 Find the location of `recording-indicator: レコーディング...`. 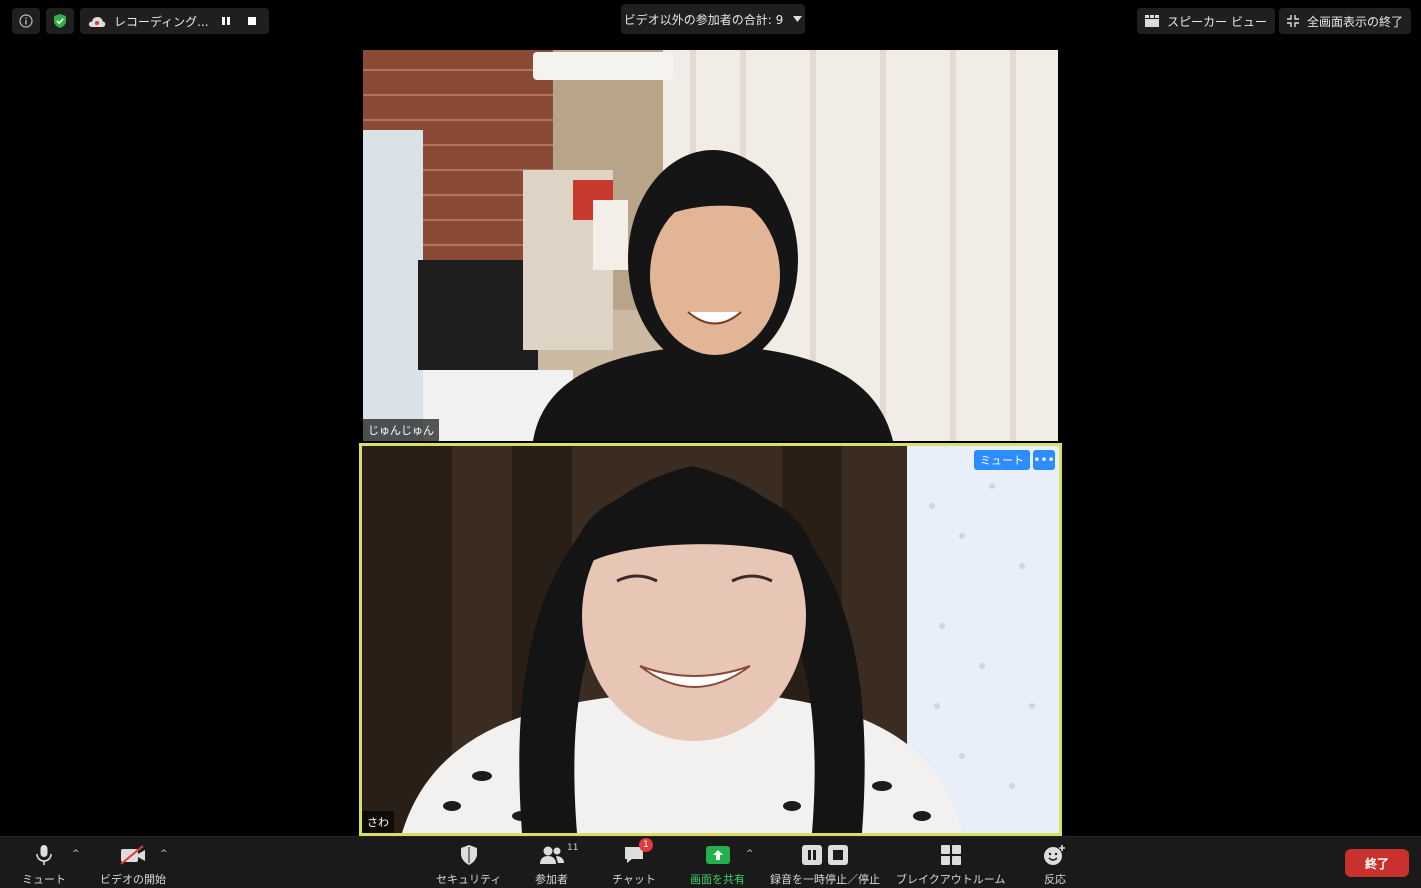

recording-indicator: レコーディング... is located at coordinates (174, 21).